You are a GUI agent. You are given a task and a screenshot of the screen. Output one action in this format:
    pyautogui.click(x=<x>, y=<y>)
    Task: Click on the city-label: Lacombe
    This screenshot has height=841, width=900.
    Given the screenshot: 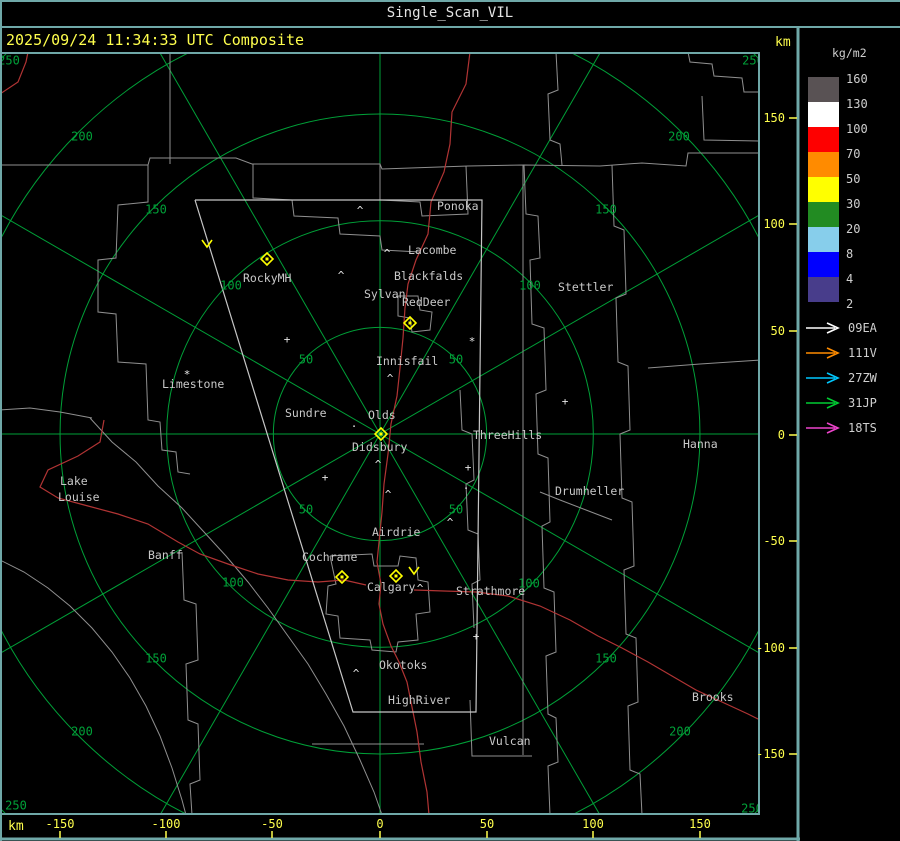 What is the action you would take?
    pyautogui.click(x=432, y=250)
    